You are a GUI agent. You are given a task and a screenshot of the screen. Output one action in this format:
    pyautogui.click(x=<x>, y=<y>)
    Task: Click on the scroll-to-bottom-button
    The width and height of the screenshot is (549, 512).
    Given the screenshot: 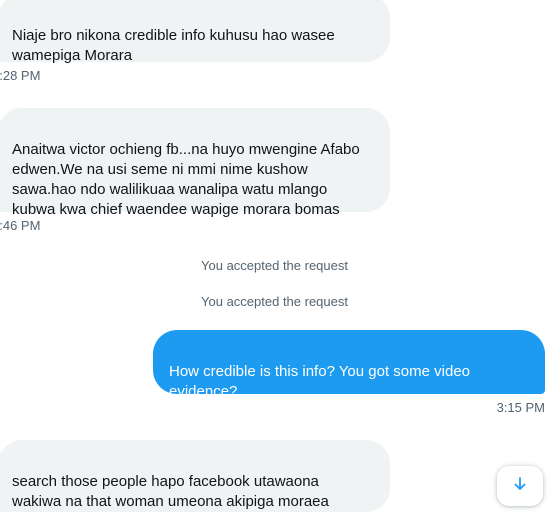 What is the action you would take?
    pyautogui.click(x=520, y=486)
    